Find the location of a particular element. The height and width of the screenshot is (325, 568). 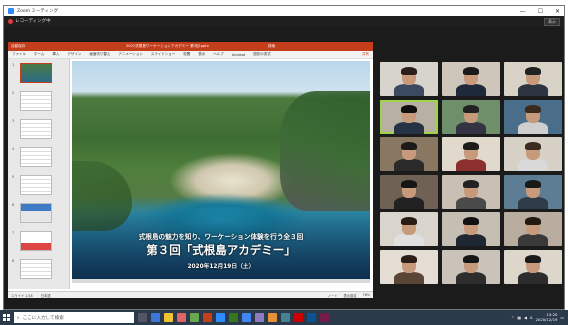

thumbnail-row: 6 is located at coordinates (32, 213).